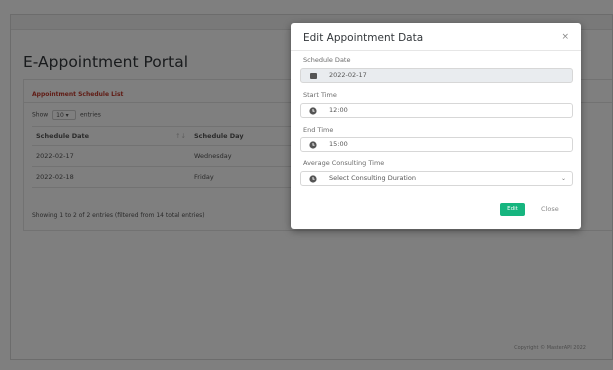 This screenshot has height=370, width=613. Describe the element at coordinates (318, 130) in the screenshot. I see `end-time-label: End Time` at that location.